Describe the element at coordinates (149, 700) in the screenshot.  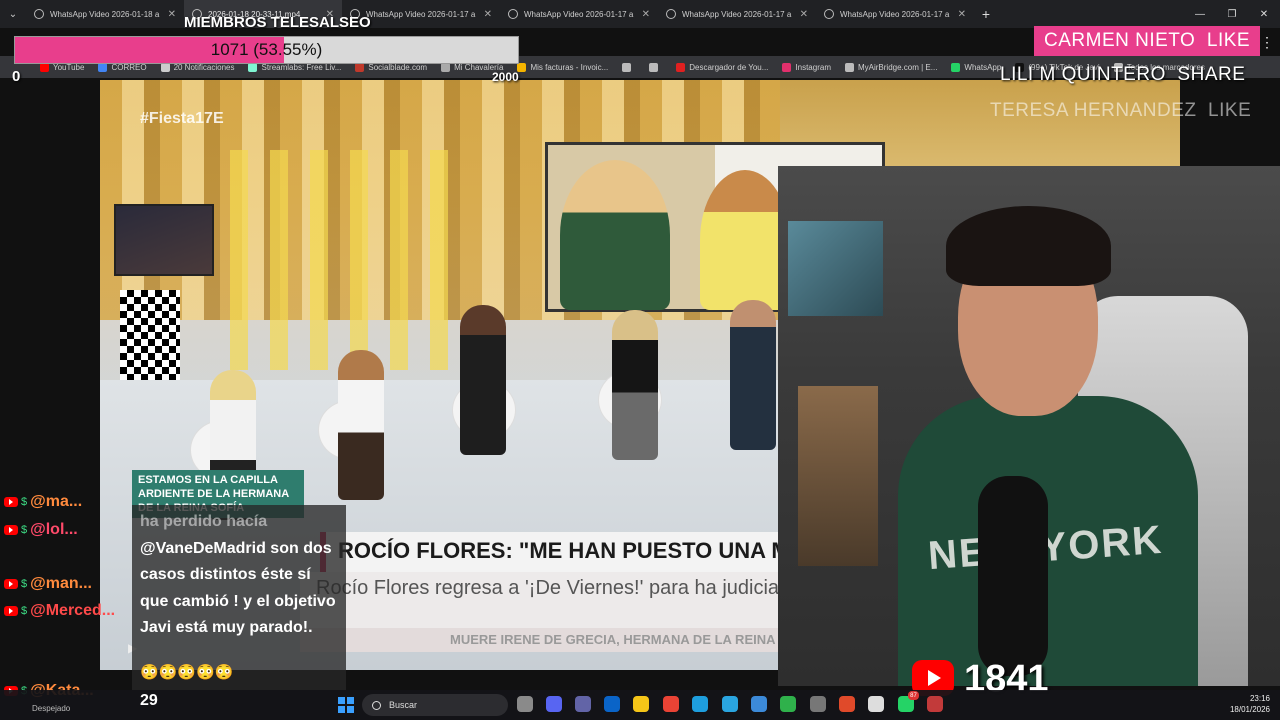
I see `overlay-counter: 29` at that location.